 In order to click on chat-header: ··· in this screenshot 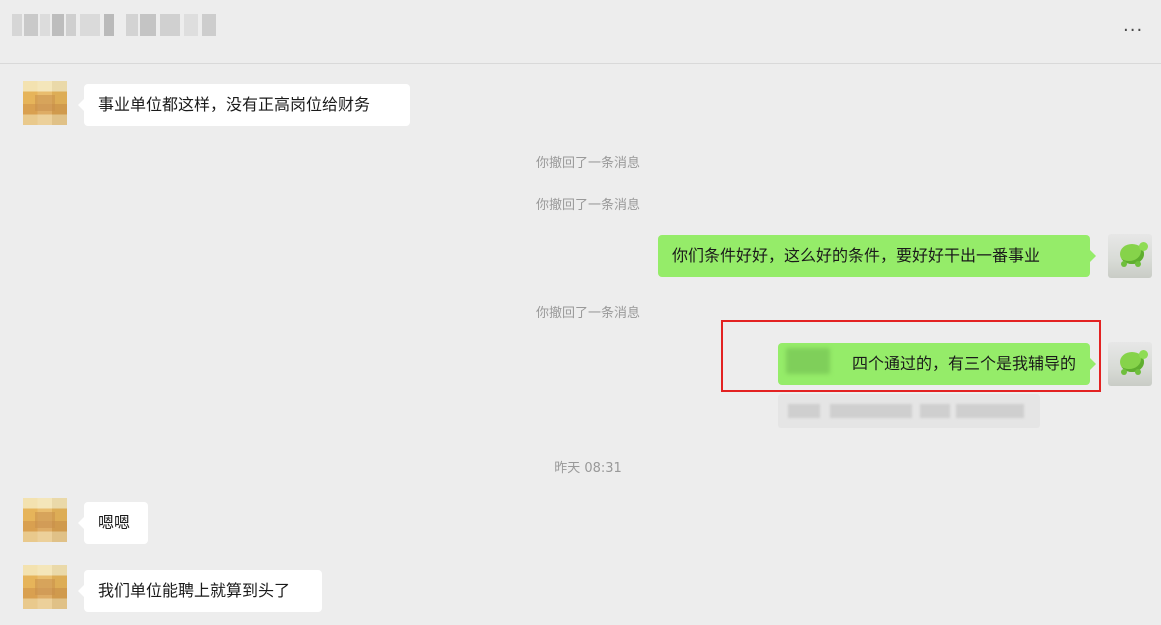, I will do `click(580, 32)`.